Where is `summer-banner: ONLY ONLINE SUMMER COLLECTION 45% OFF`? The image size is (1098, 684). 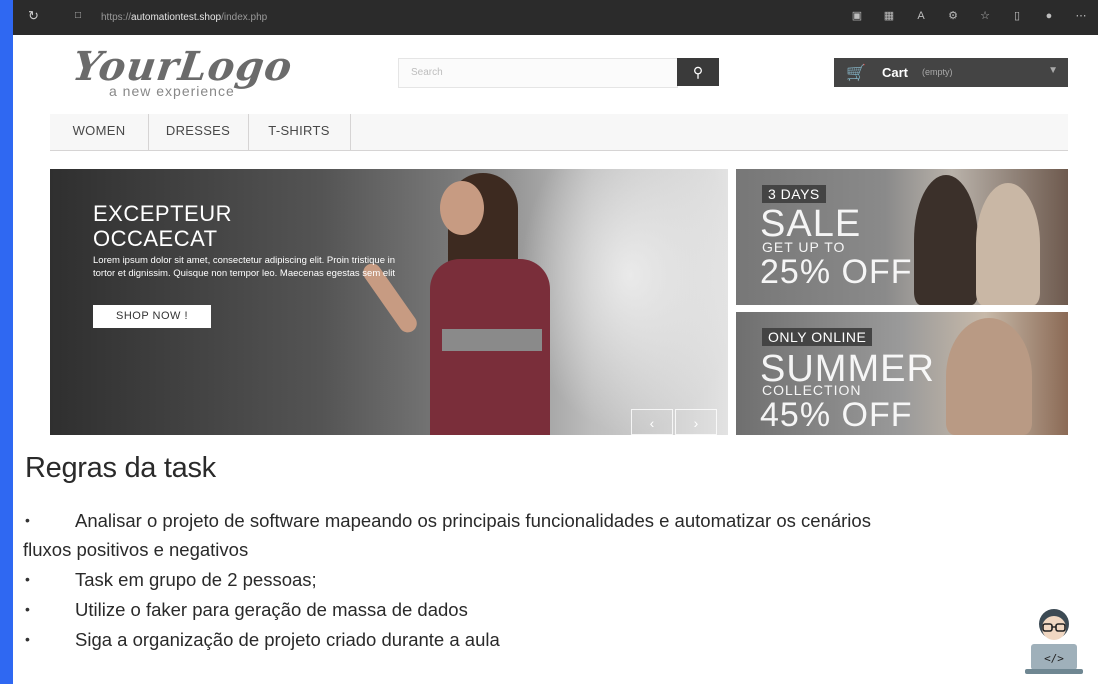
summer-banner: ONLY ONLINE SUMMER COLLECTION 45% OFF is located at coordinates (902, 373).